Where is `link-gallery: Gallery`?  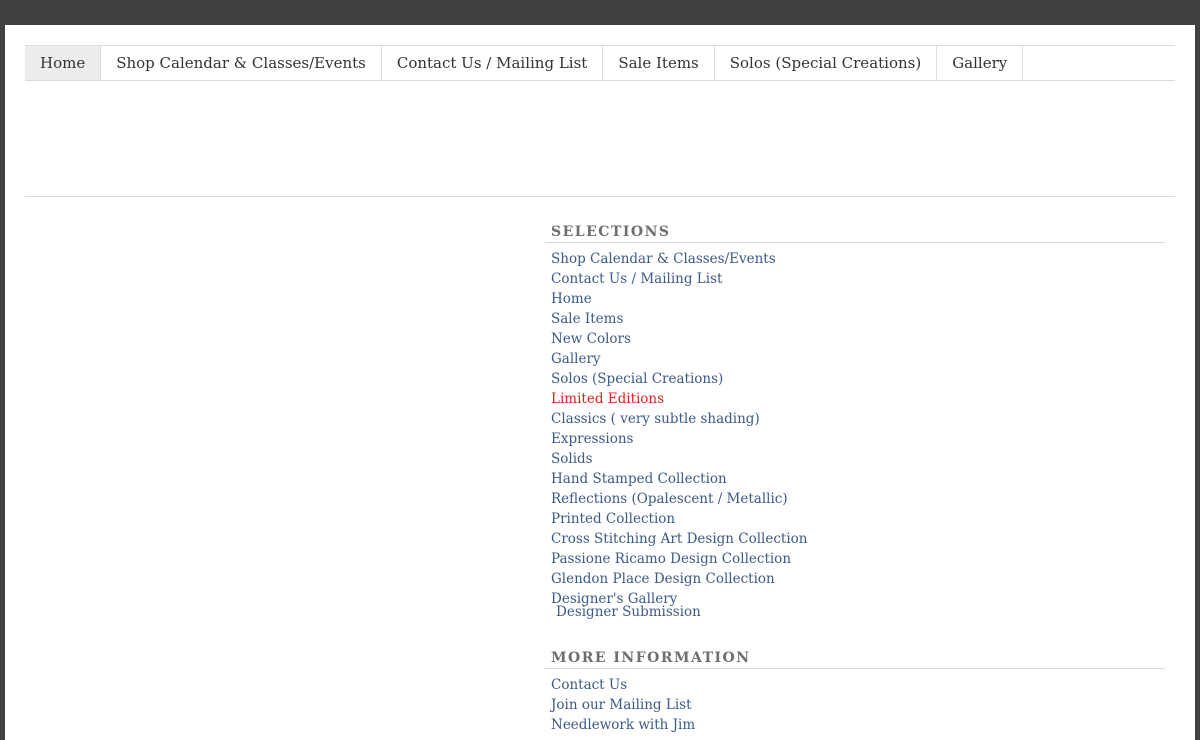
link-gallery: Gallery is located at coordinates (858, 359).